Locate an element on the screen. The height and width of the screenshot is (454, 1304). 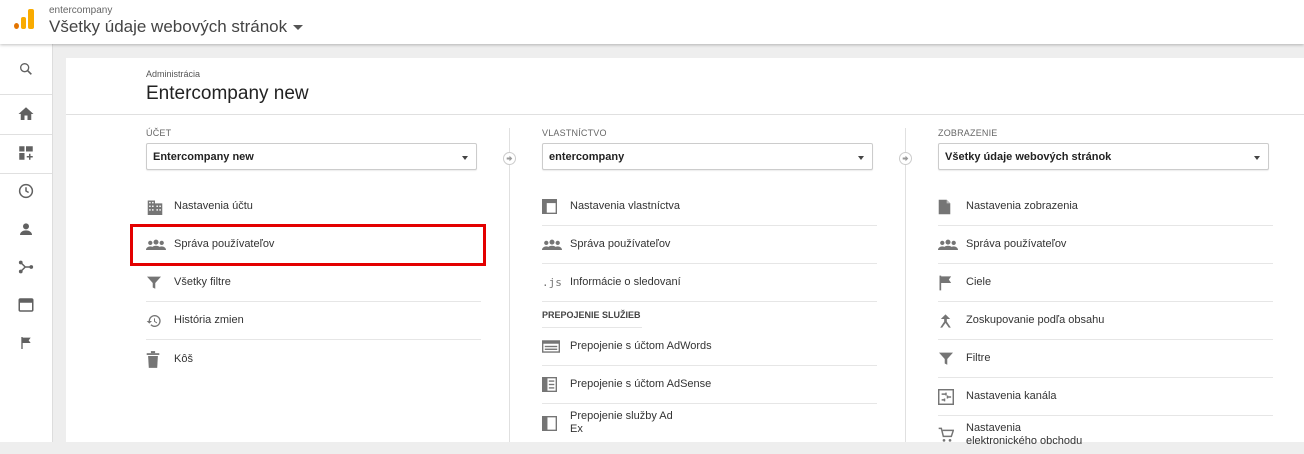
content-grouping-icon is located at coordinates (952, 321).